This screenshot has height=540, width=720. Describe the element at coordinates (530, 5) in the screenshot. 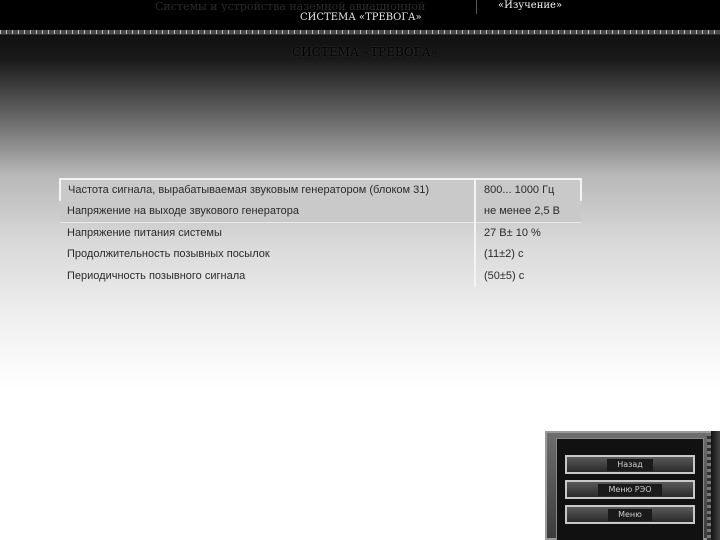

I see `mode-label: «Изучение»` at that location.